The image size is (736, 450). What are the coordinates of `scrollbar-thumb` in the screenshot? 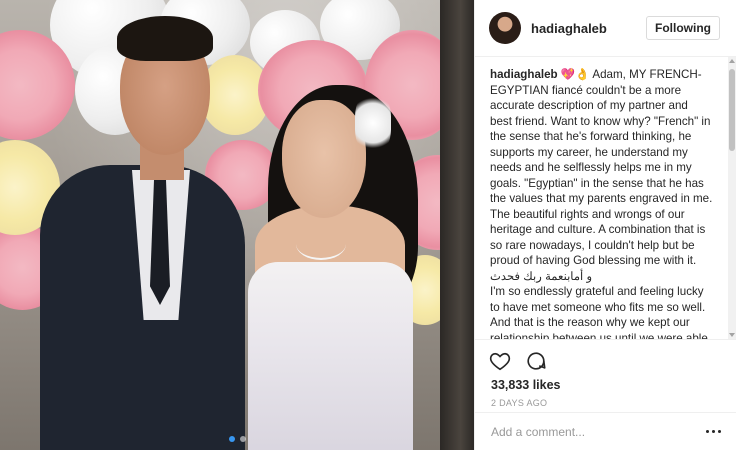 It's located at (732, 110).